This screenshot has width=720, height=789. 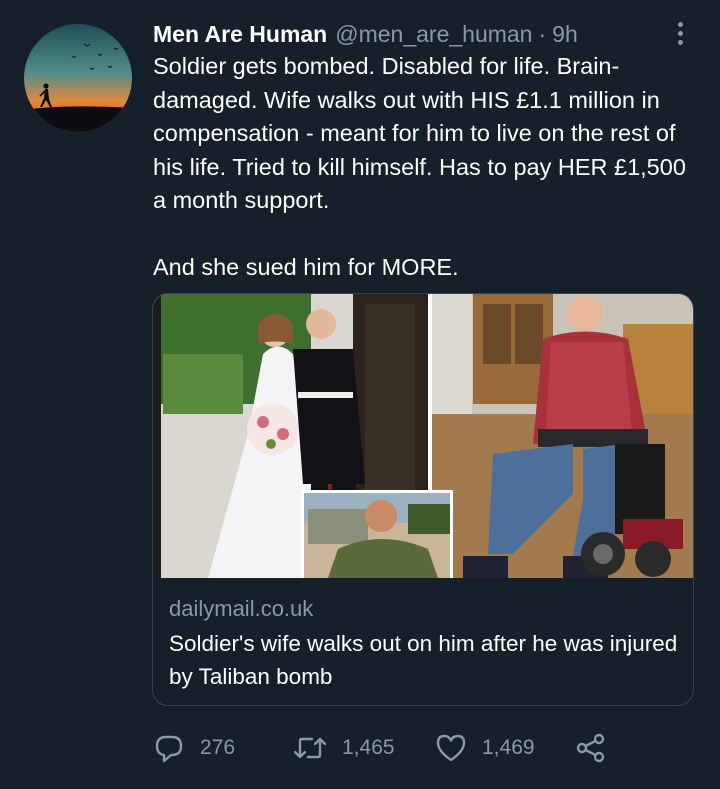 I want to click on tweet-text-paragraph: And she sued him for MORE., so click(x=306, y=267).